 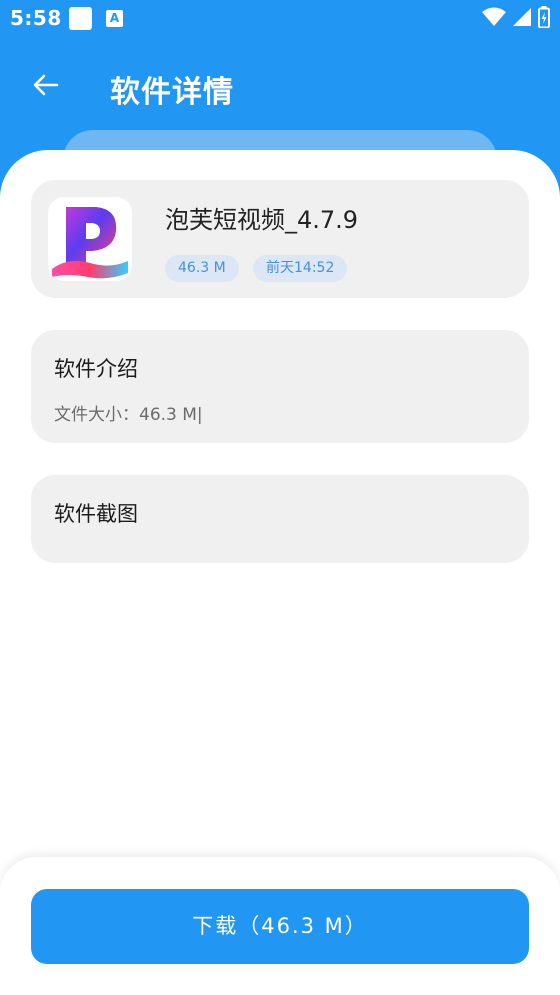 I want to click on status-indicators, so click(x=516, y=17).